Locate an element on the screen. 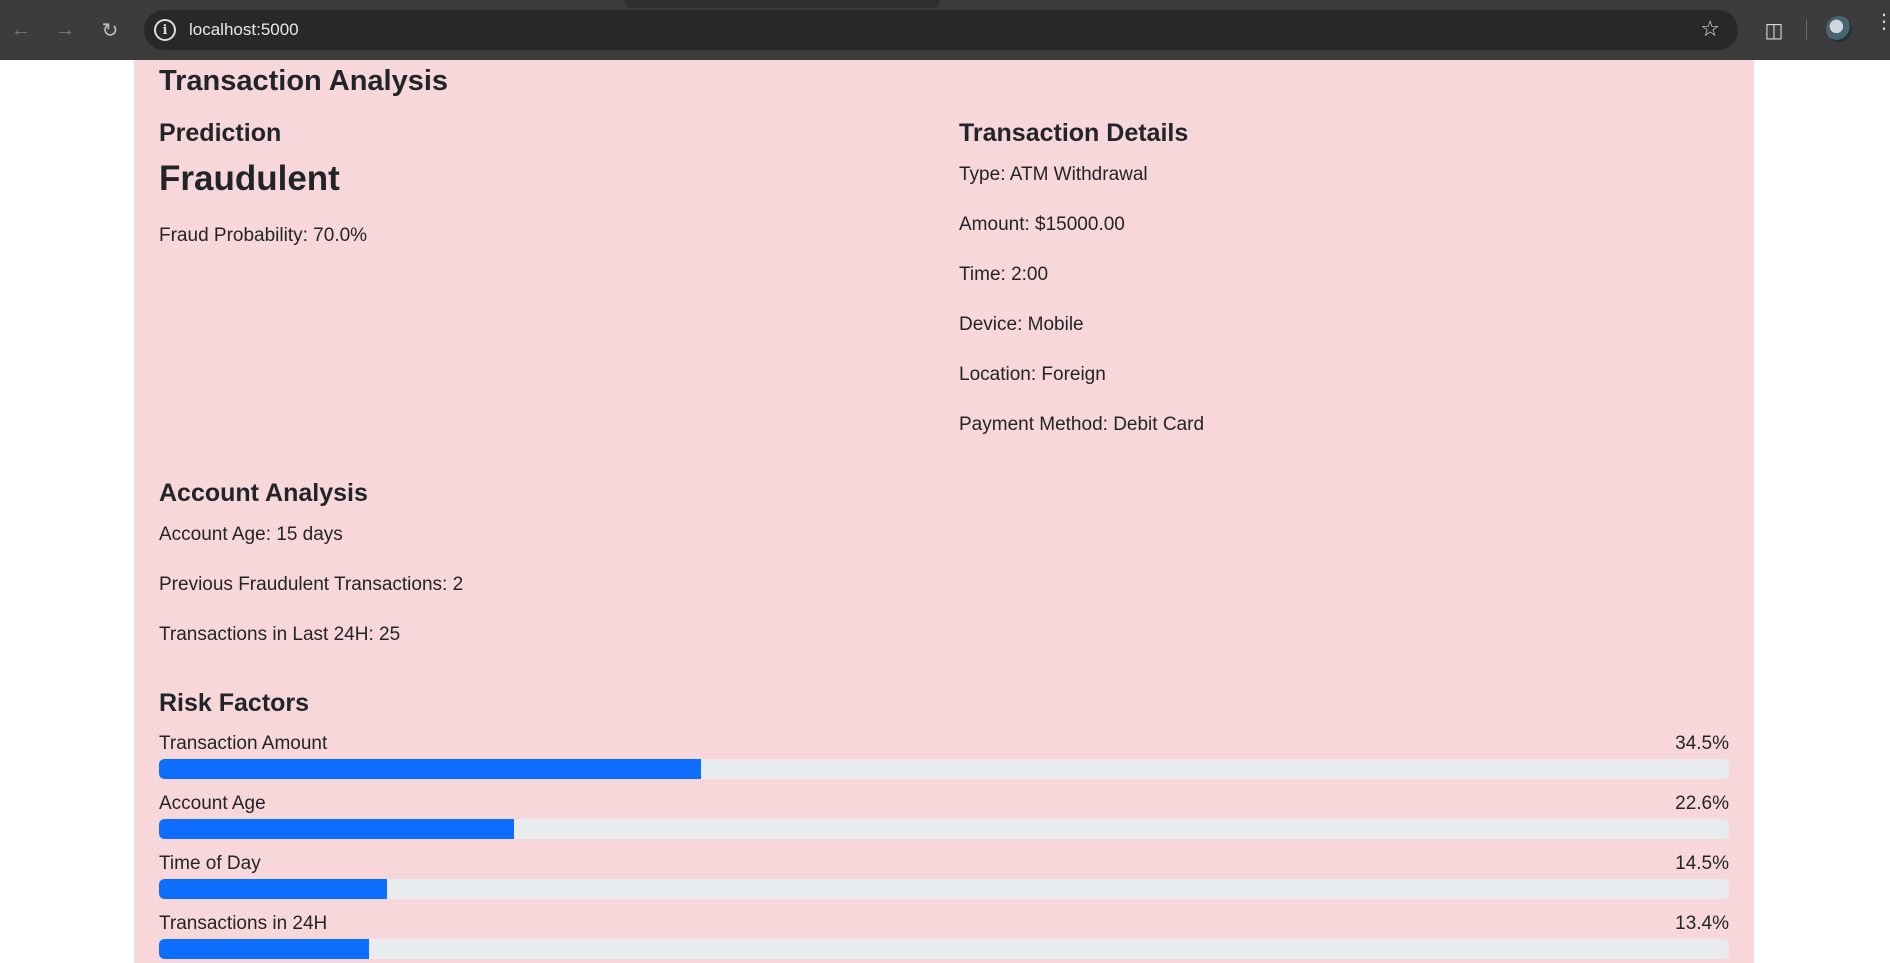 The height and width of the screenshot is (963, 1890). risk-factor-percent: 22.6% is located at coordinates (1702, 803).